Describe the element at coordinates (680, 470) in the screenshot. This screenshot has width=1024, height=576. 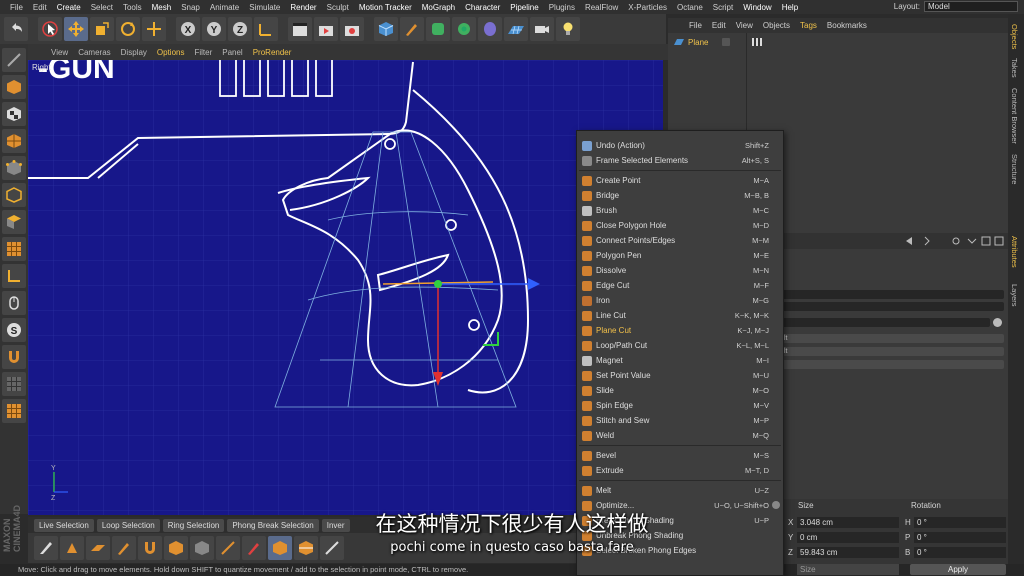
I see `context-item-extrude: Extrude M~T, D` at that location.